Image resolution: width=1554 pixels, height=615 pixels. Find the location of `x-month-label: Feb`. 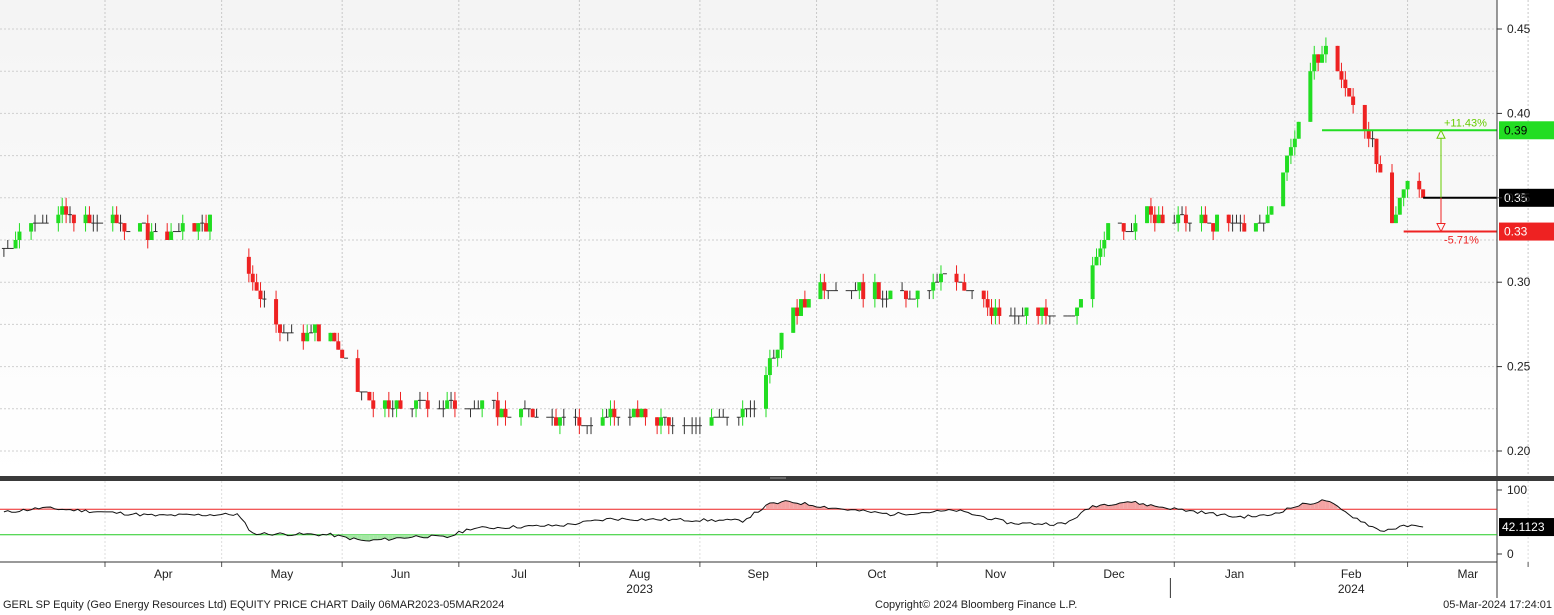

x-month-label: Feb is located at coordinates (1351, 574).